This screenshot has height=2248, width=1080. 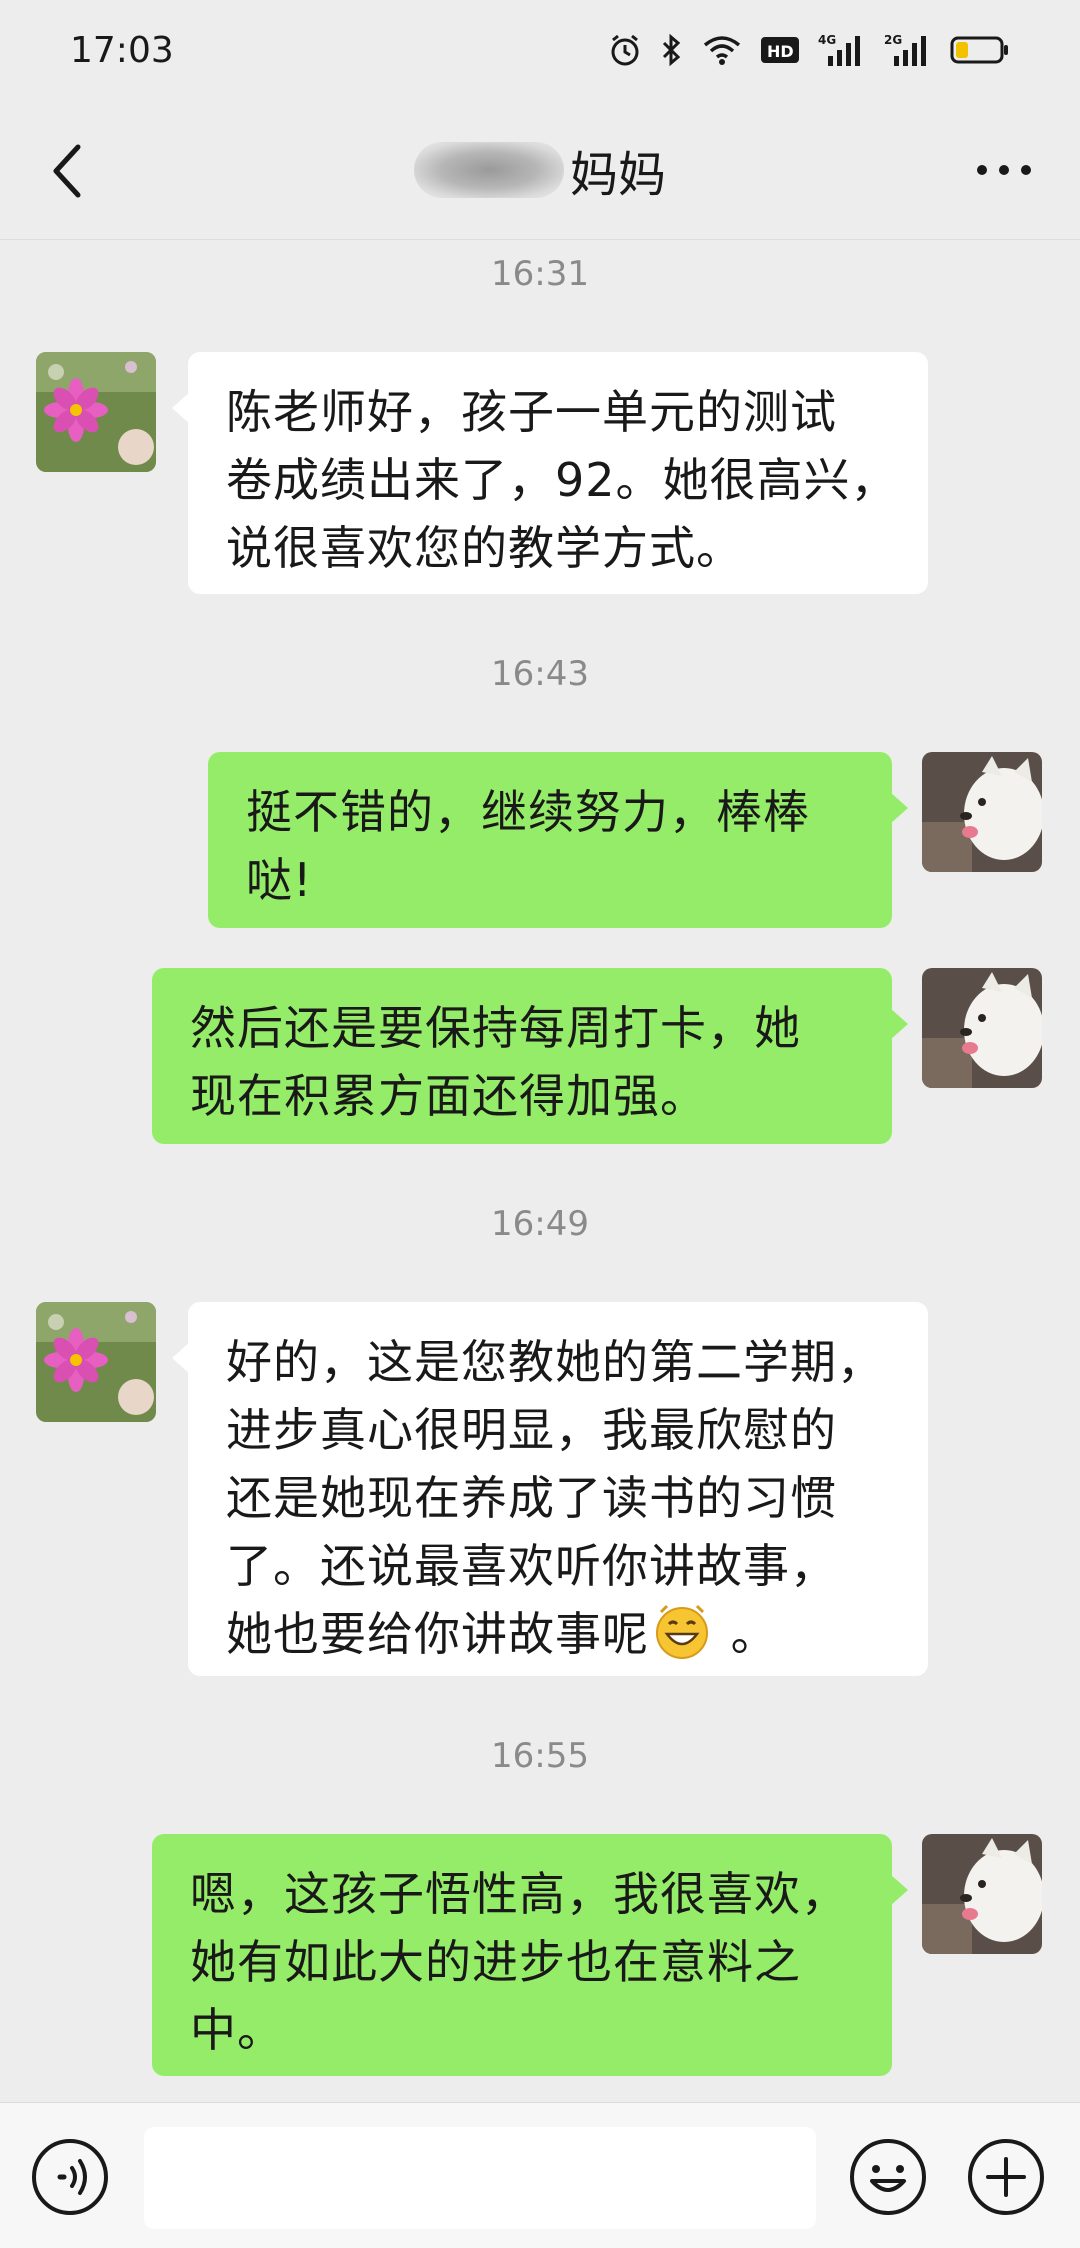 What do you see at coordinates (617, 174) in the screenshot?
I see `chat-title: 妈妈` at bounding box center [617, 174].